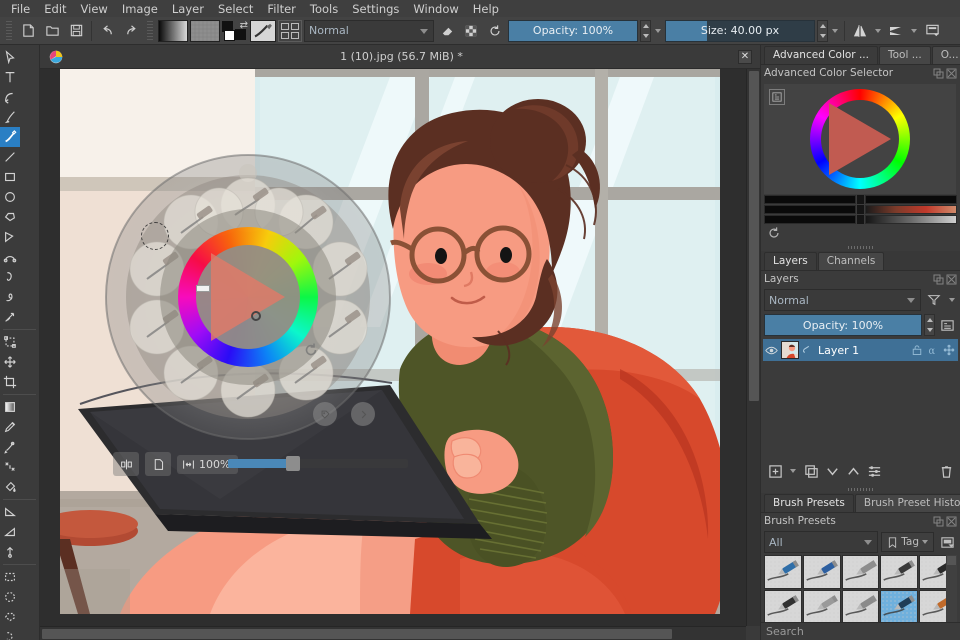 This screenshot has height=640, width=960. Describe the element at coordinates (471, 31) in the screenshot. I see `preserve-alpha-button` at that location.